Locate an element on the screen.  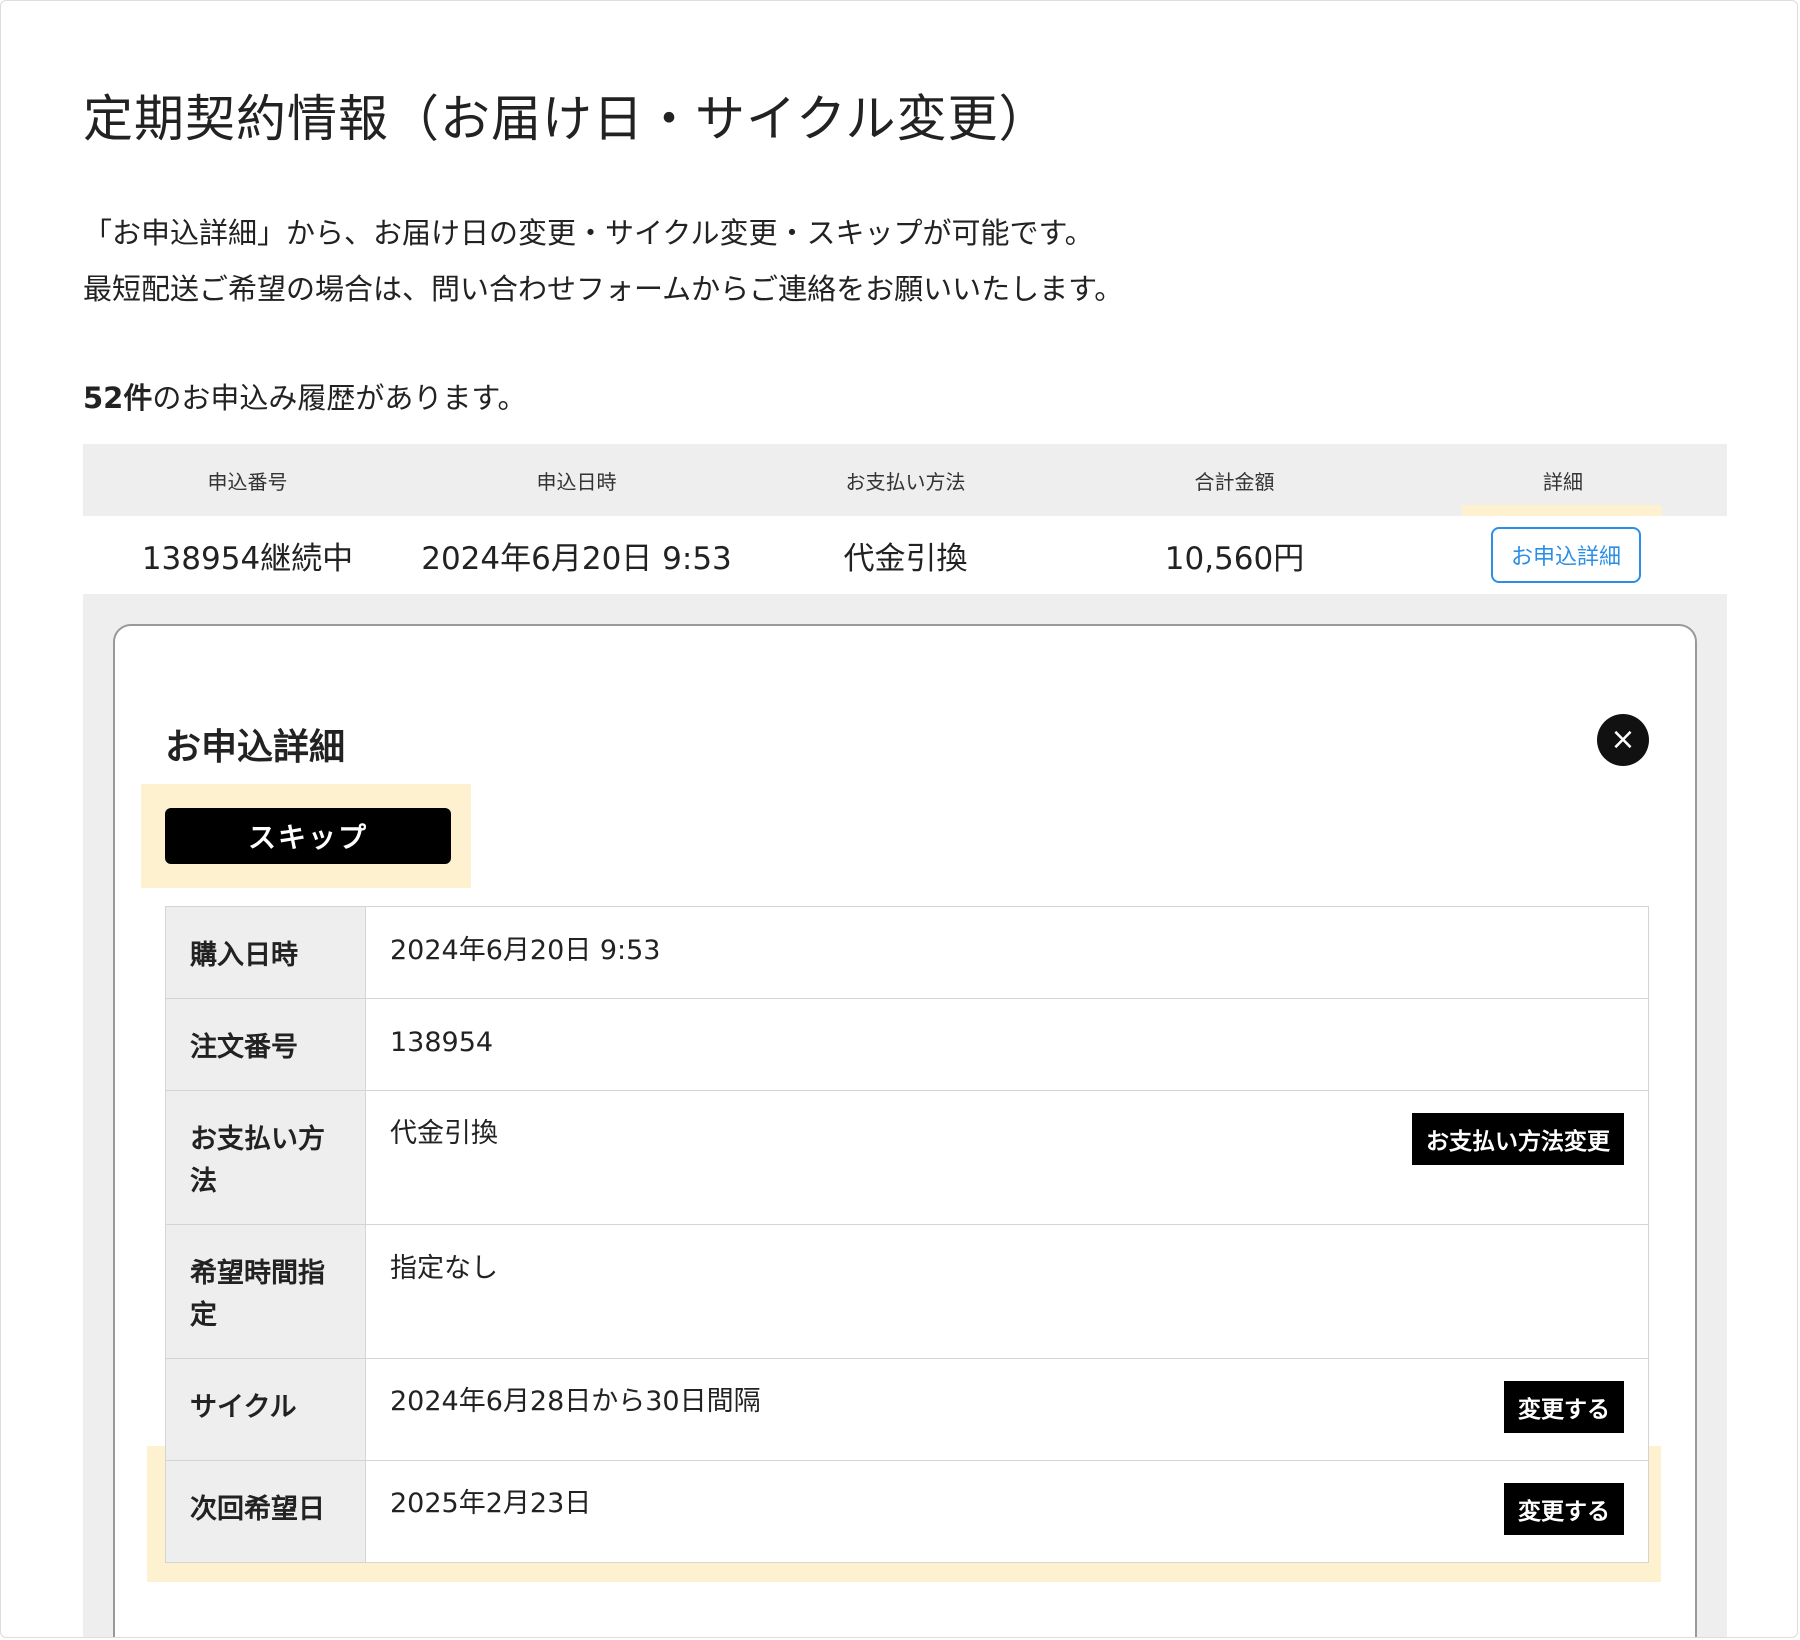
table-row: サイクル 2024年6月28日から30日間隔 変更する is located at coordinates (907, 1409).